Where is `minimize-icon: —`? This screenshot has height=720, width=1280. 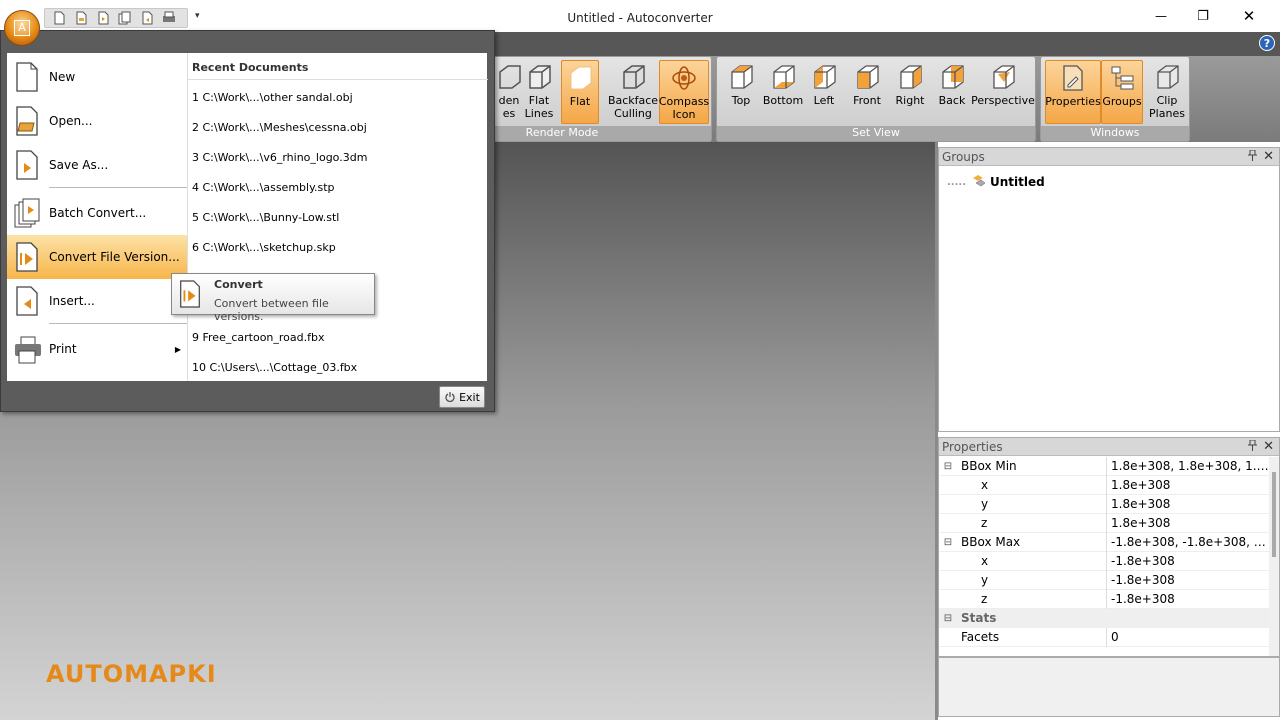
minimize-icon: — is located at coordinates (1161, 16).